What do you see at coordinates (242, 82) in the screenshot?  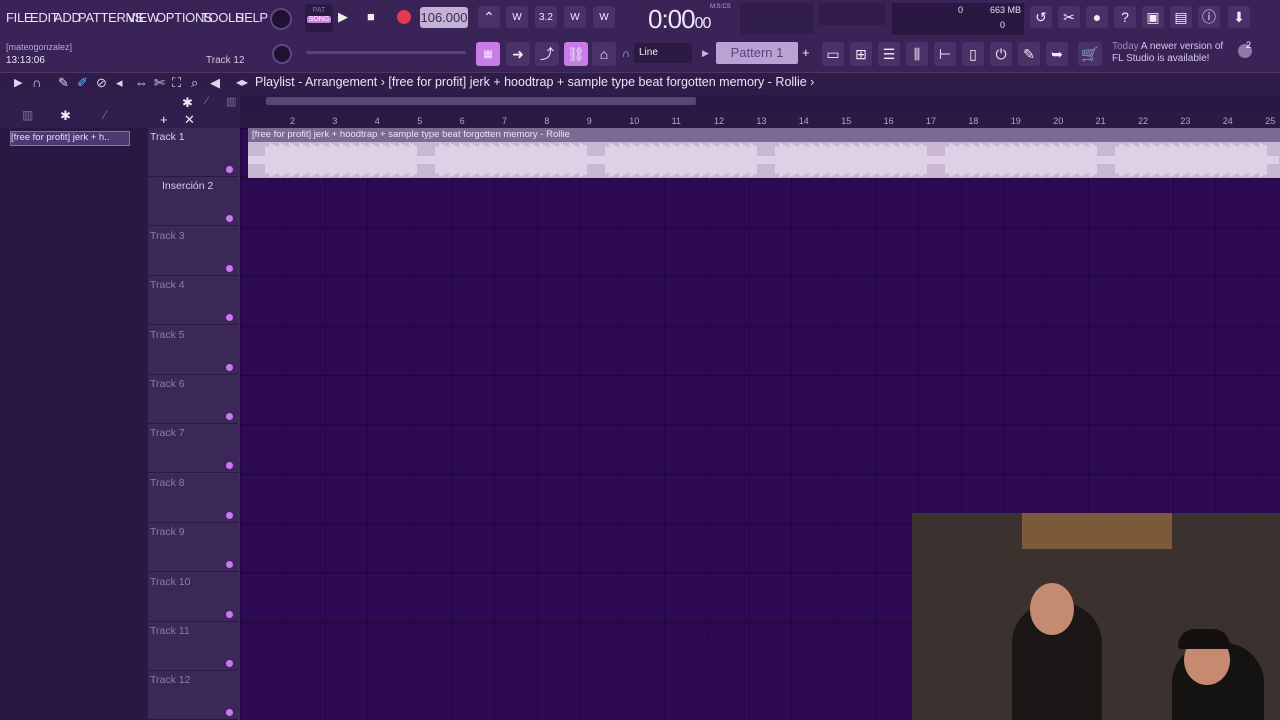 I see `breadcrumb-arrow-icon: ◂▸` at bounding box center [242, 82].